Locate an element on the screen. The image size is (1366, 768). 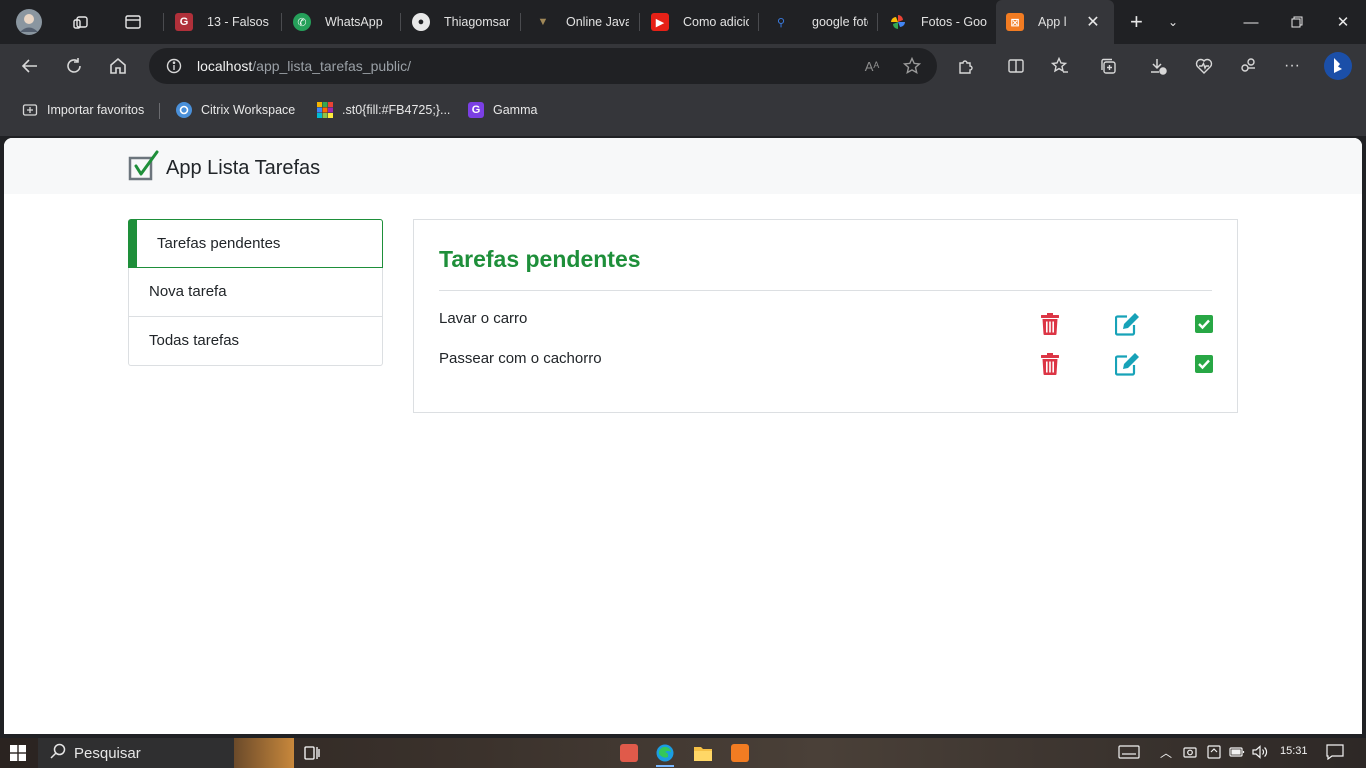
github-icon: ● is located at coordinates (421, 22).